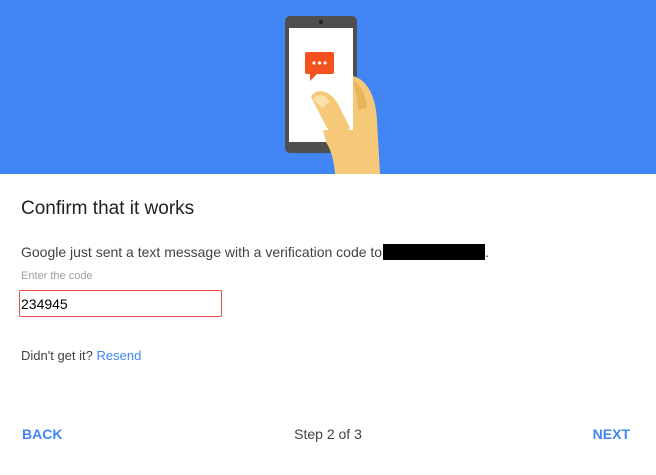  Describe the element at coordinates (332, 95) in the screenshot. I see `phone-with-hand-illustration` at that location.